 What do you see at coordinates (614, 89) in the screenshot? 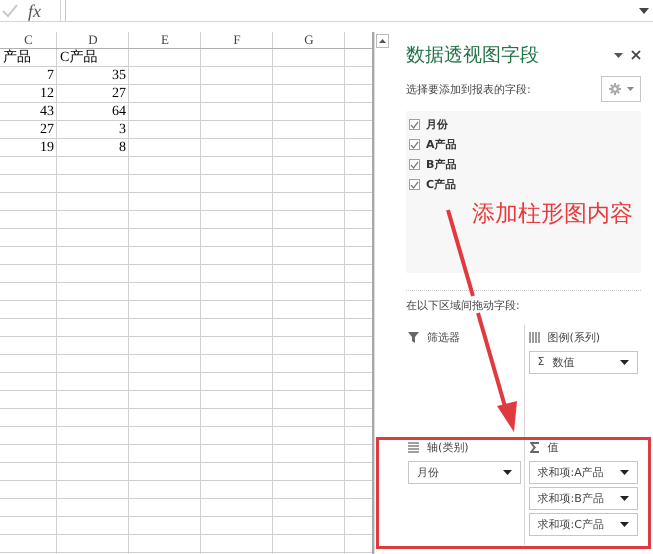
I see `settings-icon` at bounding box center [614, 89].